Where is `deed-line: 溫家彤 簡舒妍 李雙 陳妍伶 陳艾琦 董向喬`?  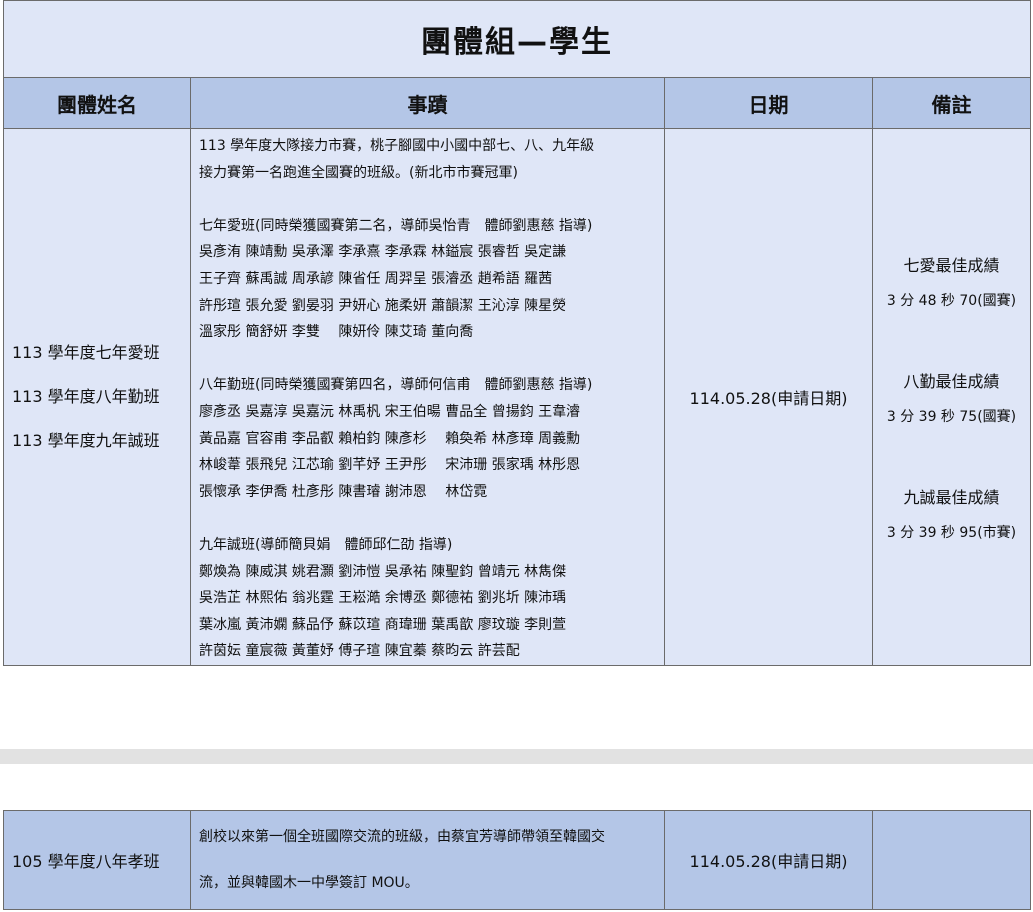 deed-line: 溫家彤 簡舒妍 李雙 陳妍伶 陳艾琦 董向喬 is located at coordinates (336, 332).